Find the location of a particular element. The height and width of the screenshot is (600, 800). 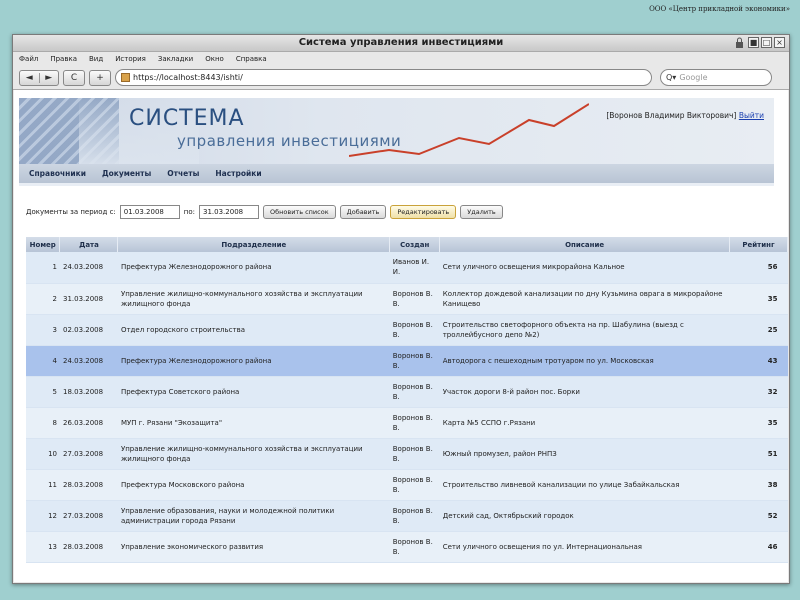

search-field: Q▾ Google is located at coordinates (716, 77).